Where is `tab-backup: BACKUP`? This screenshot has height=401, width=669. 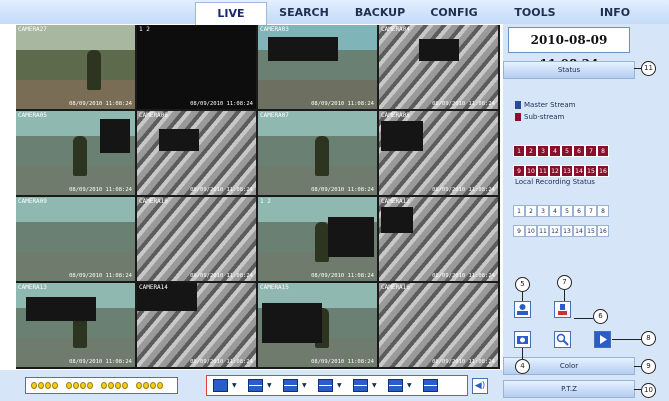
tab-backup: BACKUP is located at coordinates (380, 13).